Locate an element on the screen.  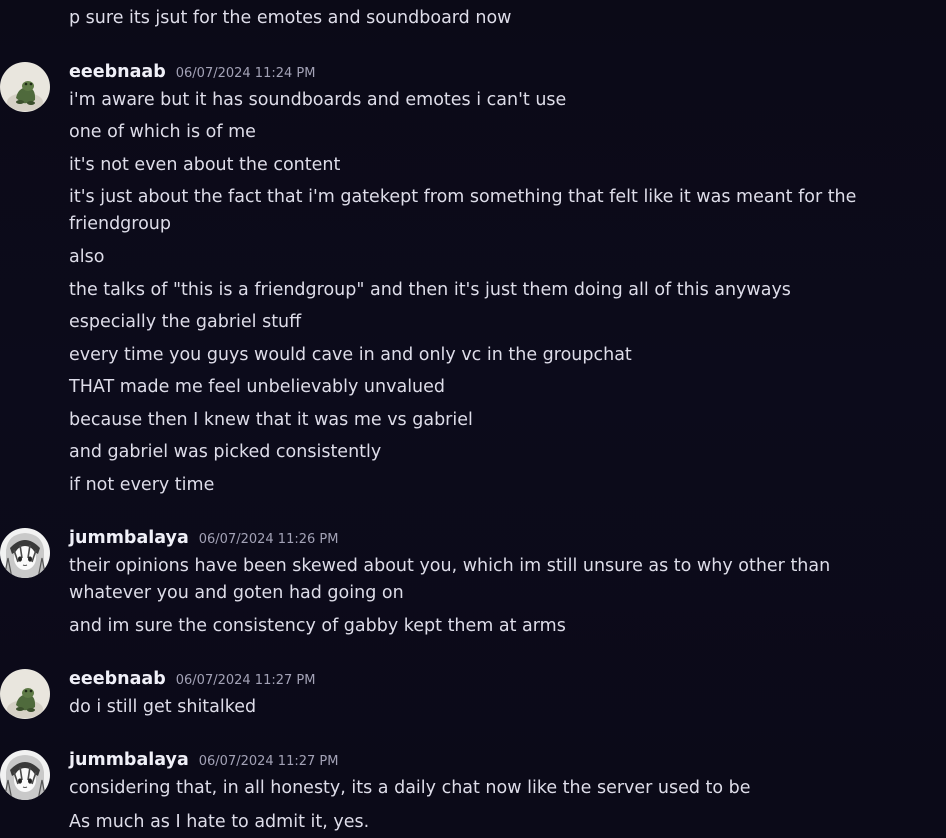
timestamp: 06/07/2024 11:24 PM is located at coordinates (245, 73).